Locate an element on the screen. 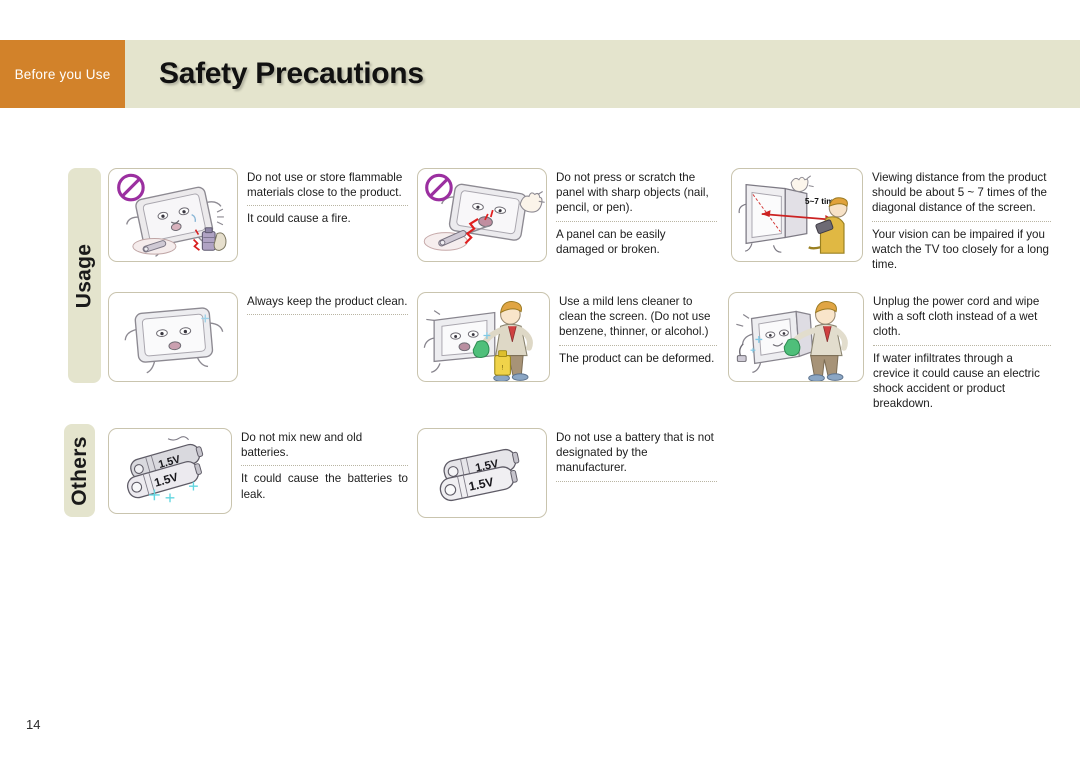 Image resolution: width=1080 pixels, height=764 pixels. illustration-two-batteries-leaking: 1.5V 1.5V is located at coordinates (170, 471).